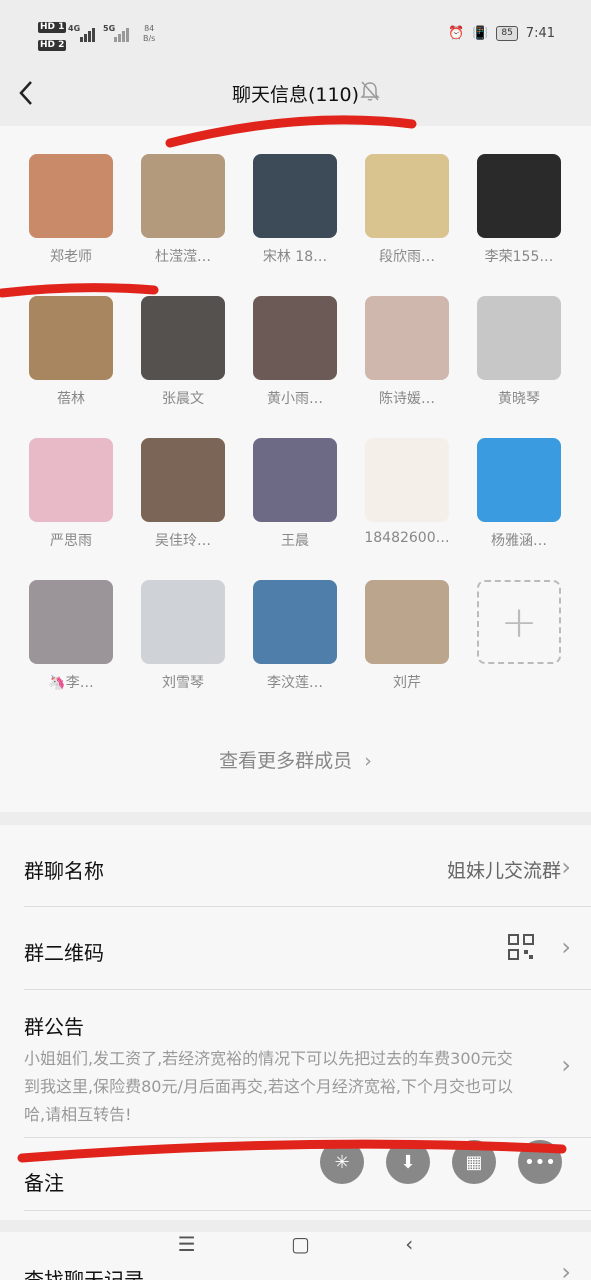 The width and height of the screenshot is (591, 1280). I want to click on page-title: 聊天信息(110), so click(295, 95).